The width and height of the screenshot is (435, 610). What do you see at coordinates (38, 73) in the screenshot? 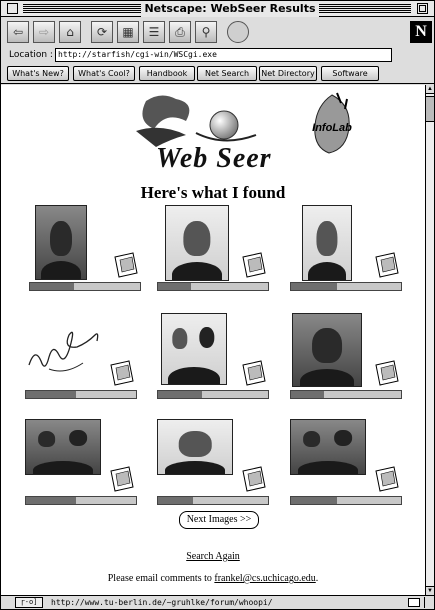
I see `whats-new-button: What's New?` at bounding box center [38, 73].